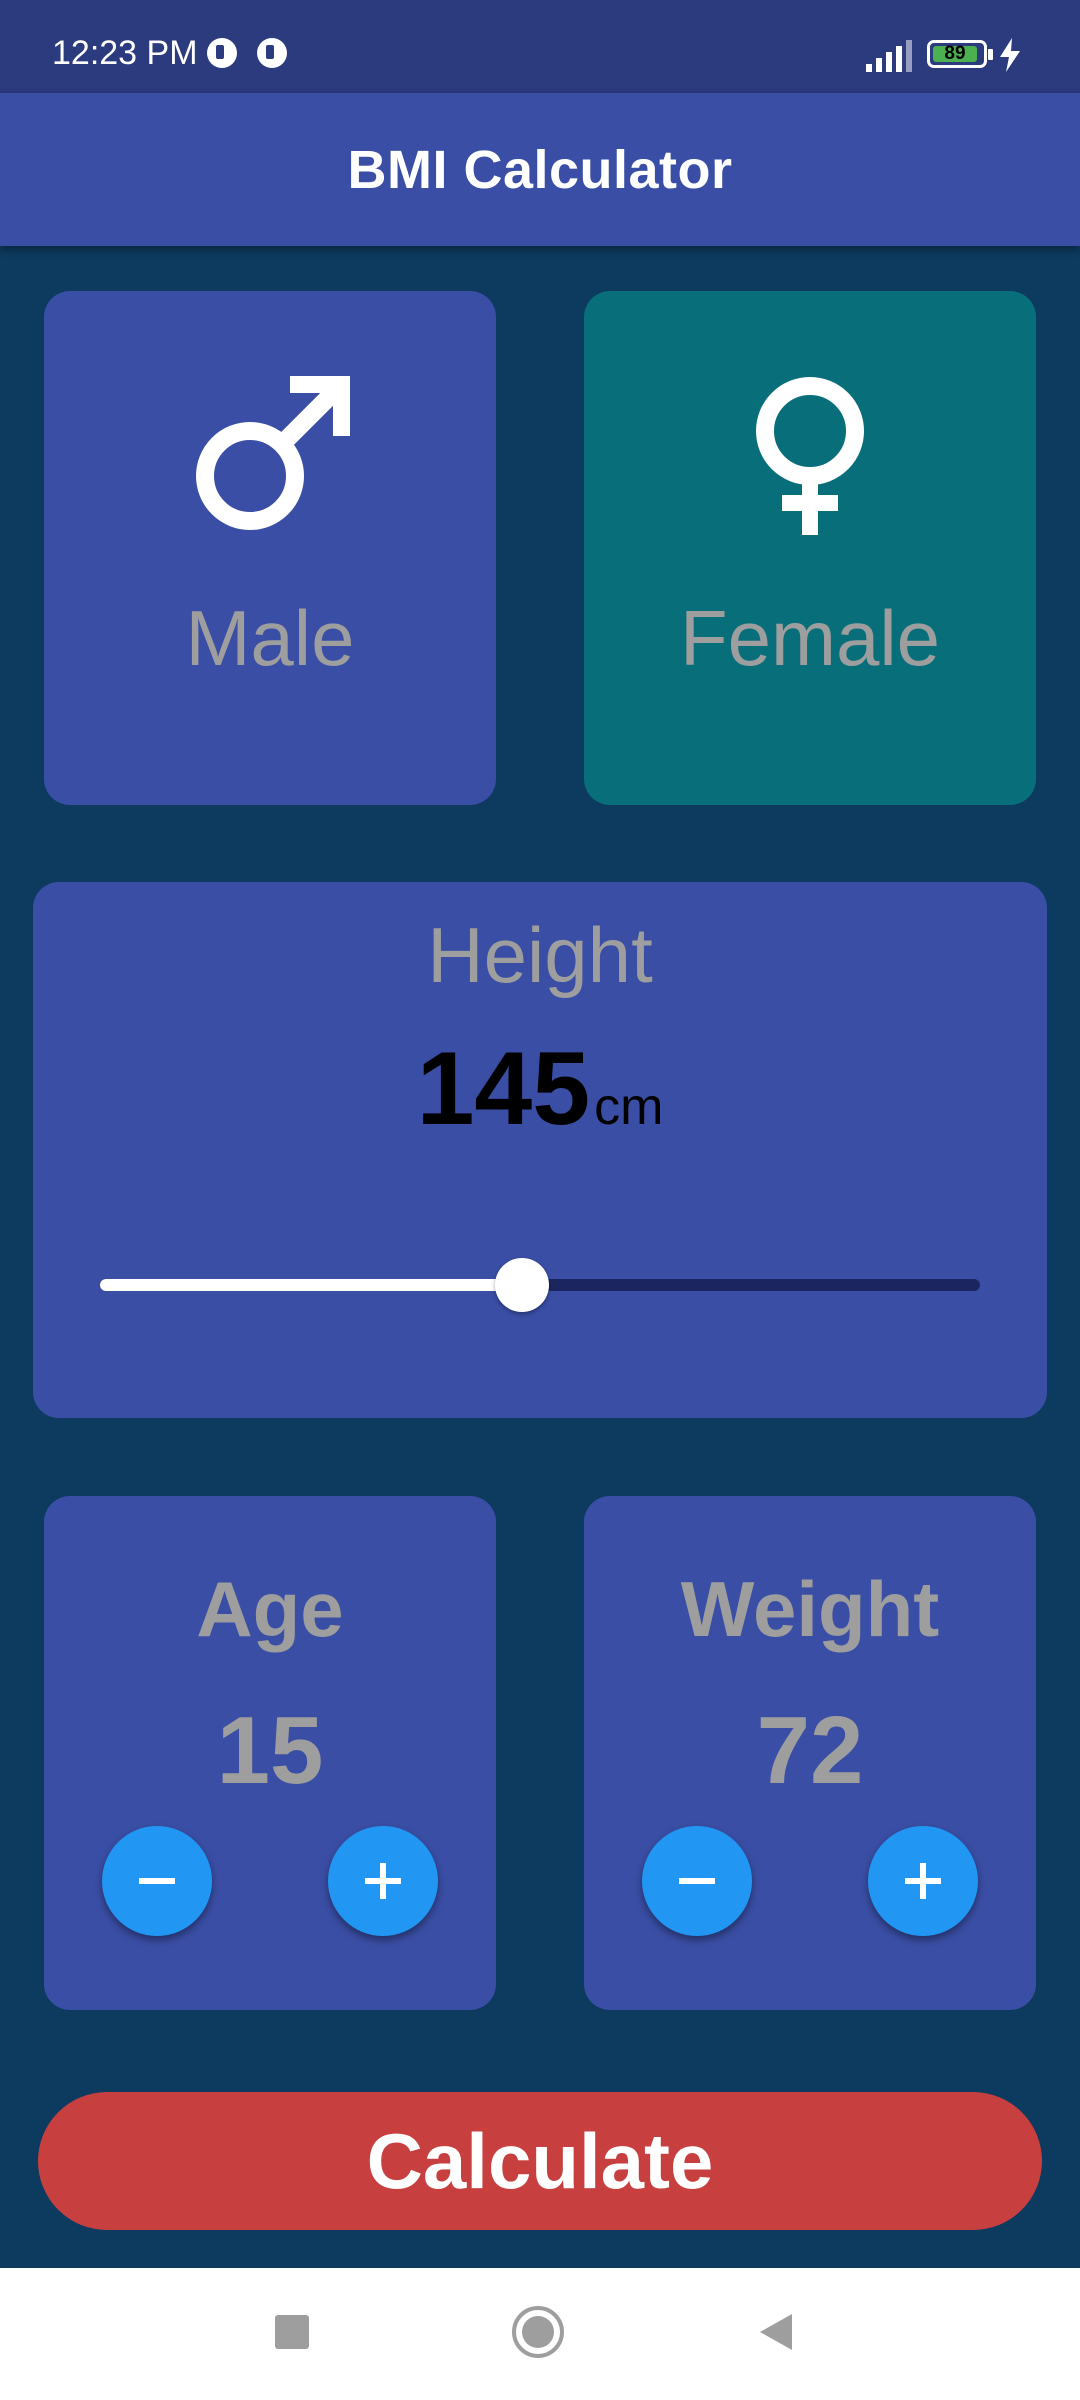 Image resolution: width=1080 pixels, height=2400 pixels. Describe the element at coordinates (125, 53) in the screenshot. I see `status-time: 12:23 PM` at that location.